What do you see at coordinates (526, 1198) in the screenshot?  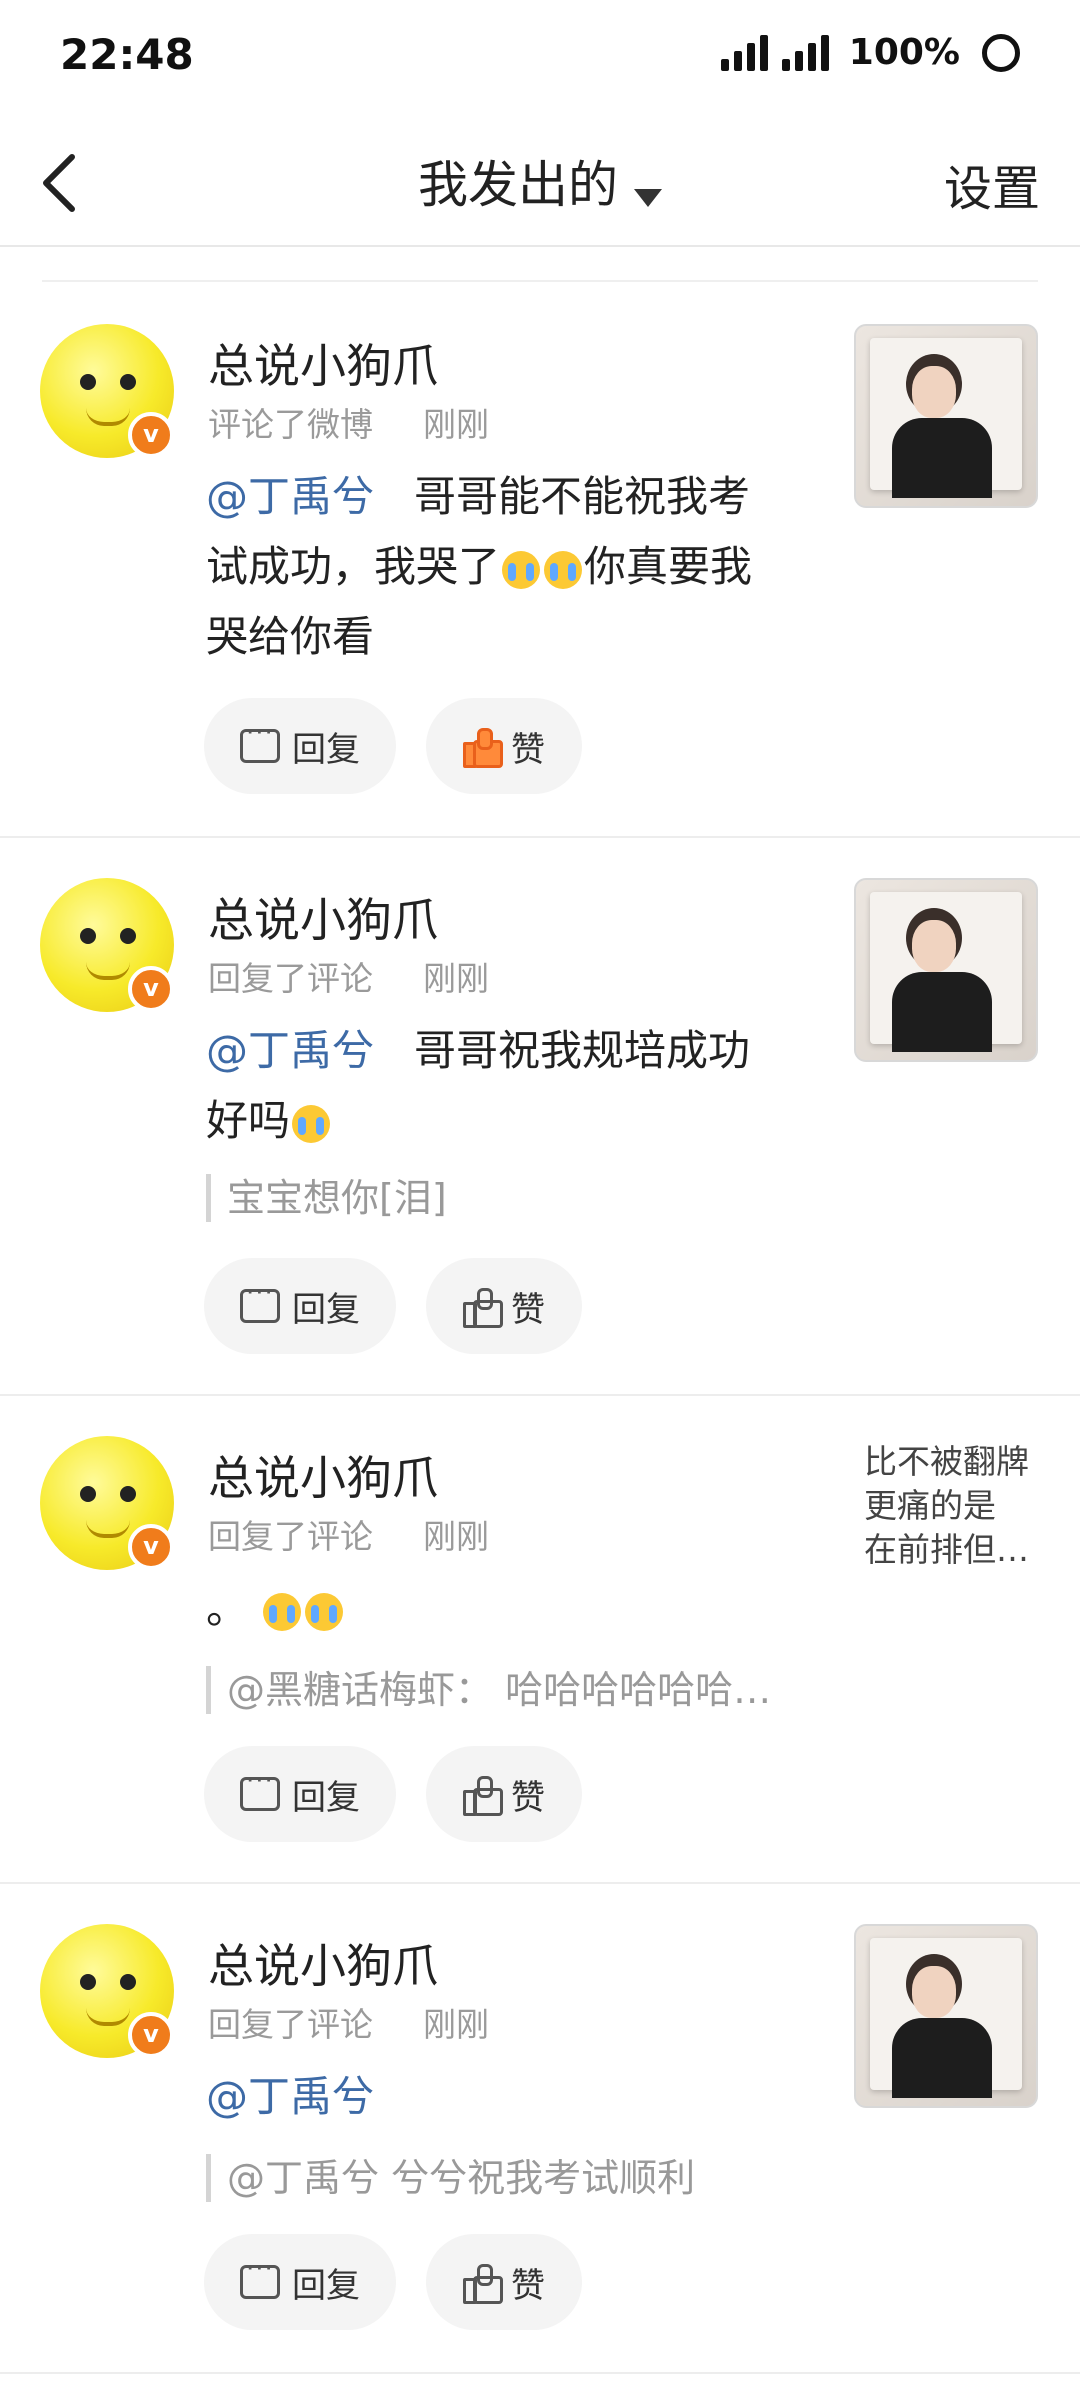 I see `quoted-comment: 宝宝想你[泪]` at bounding box center [526, 1198].